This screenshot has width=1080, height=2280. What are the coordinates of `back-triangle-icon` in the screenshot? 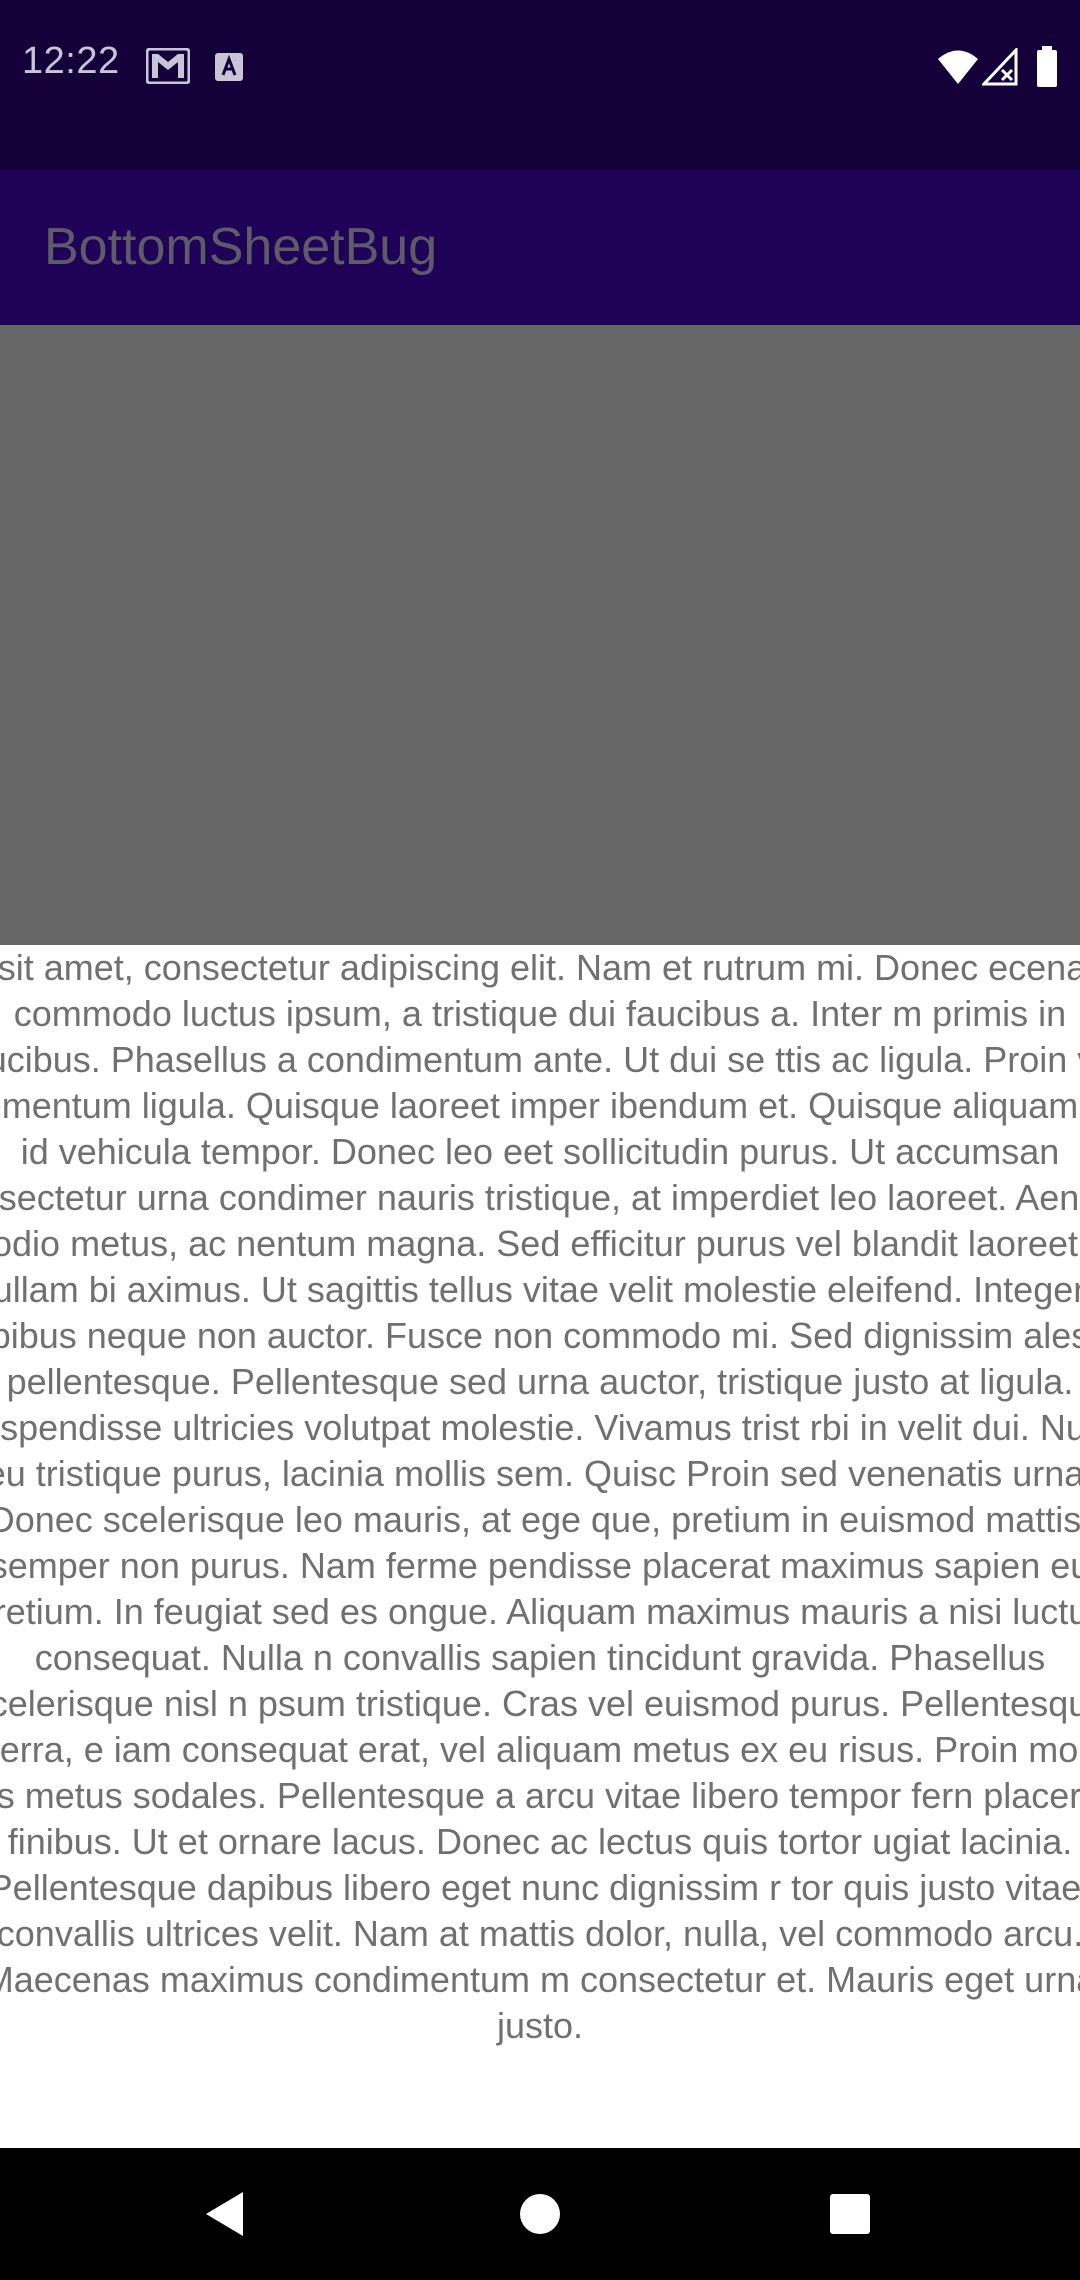 It's located at (224, 2214).